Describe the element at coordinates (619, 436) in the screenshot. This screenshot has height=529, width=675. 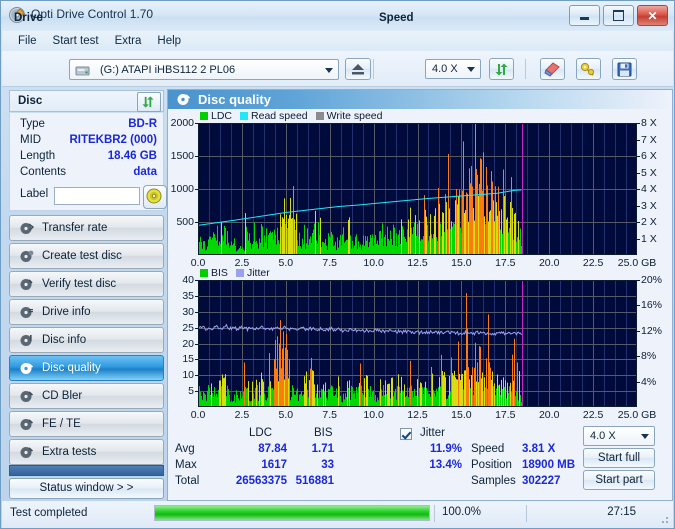
I see `results-speed-select: 4.0 X` at that location.